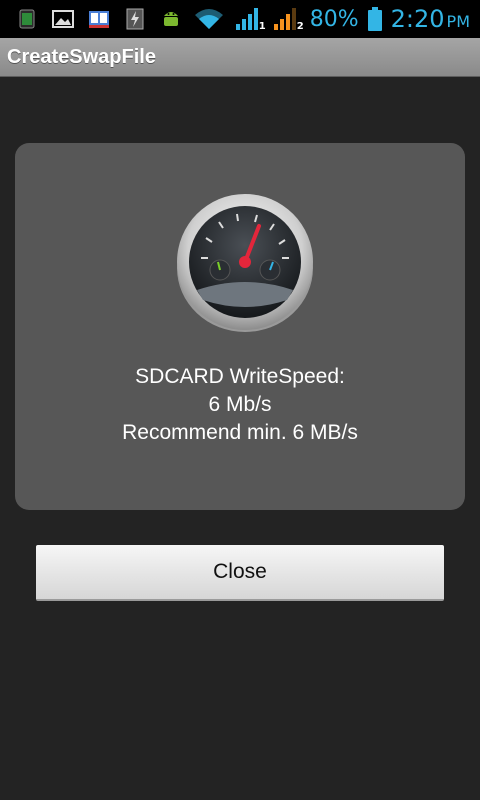  I want to click on signal-1-label: 1, so click(262, 26).